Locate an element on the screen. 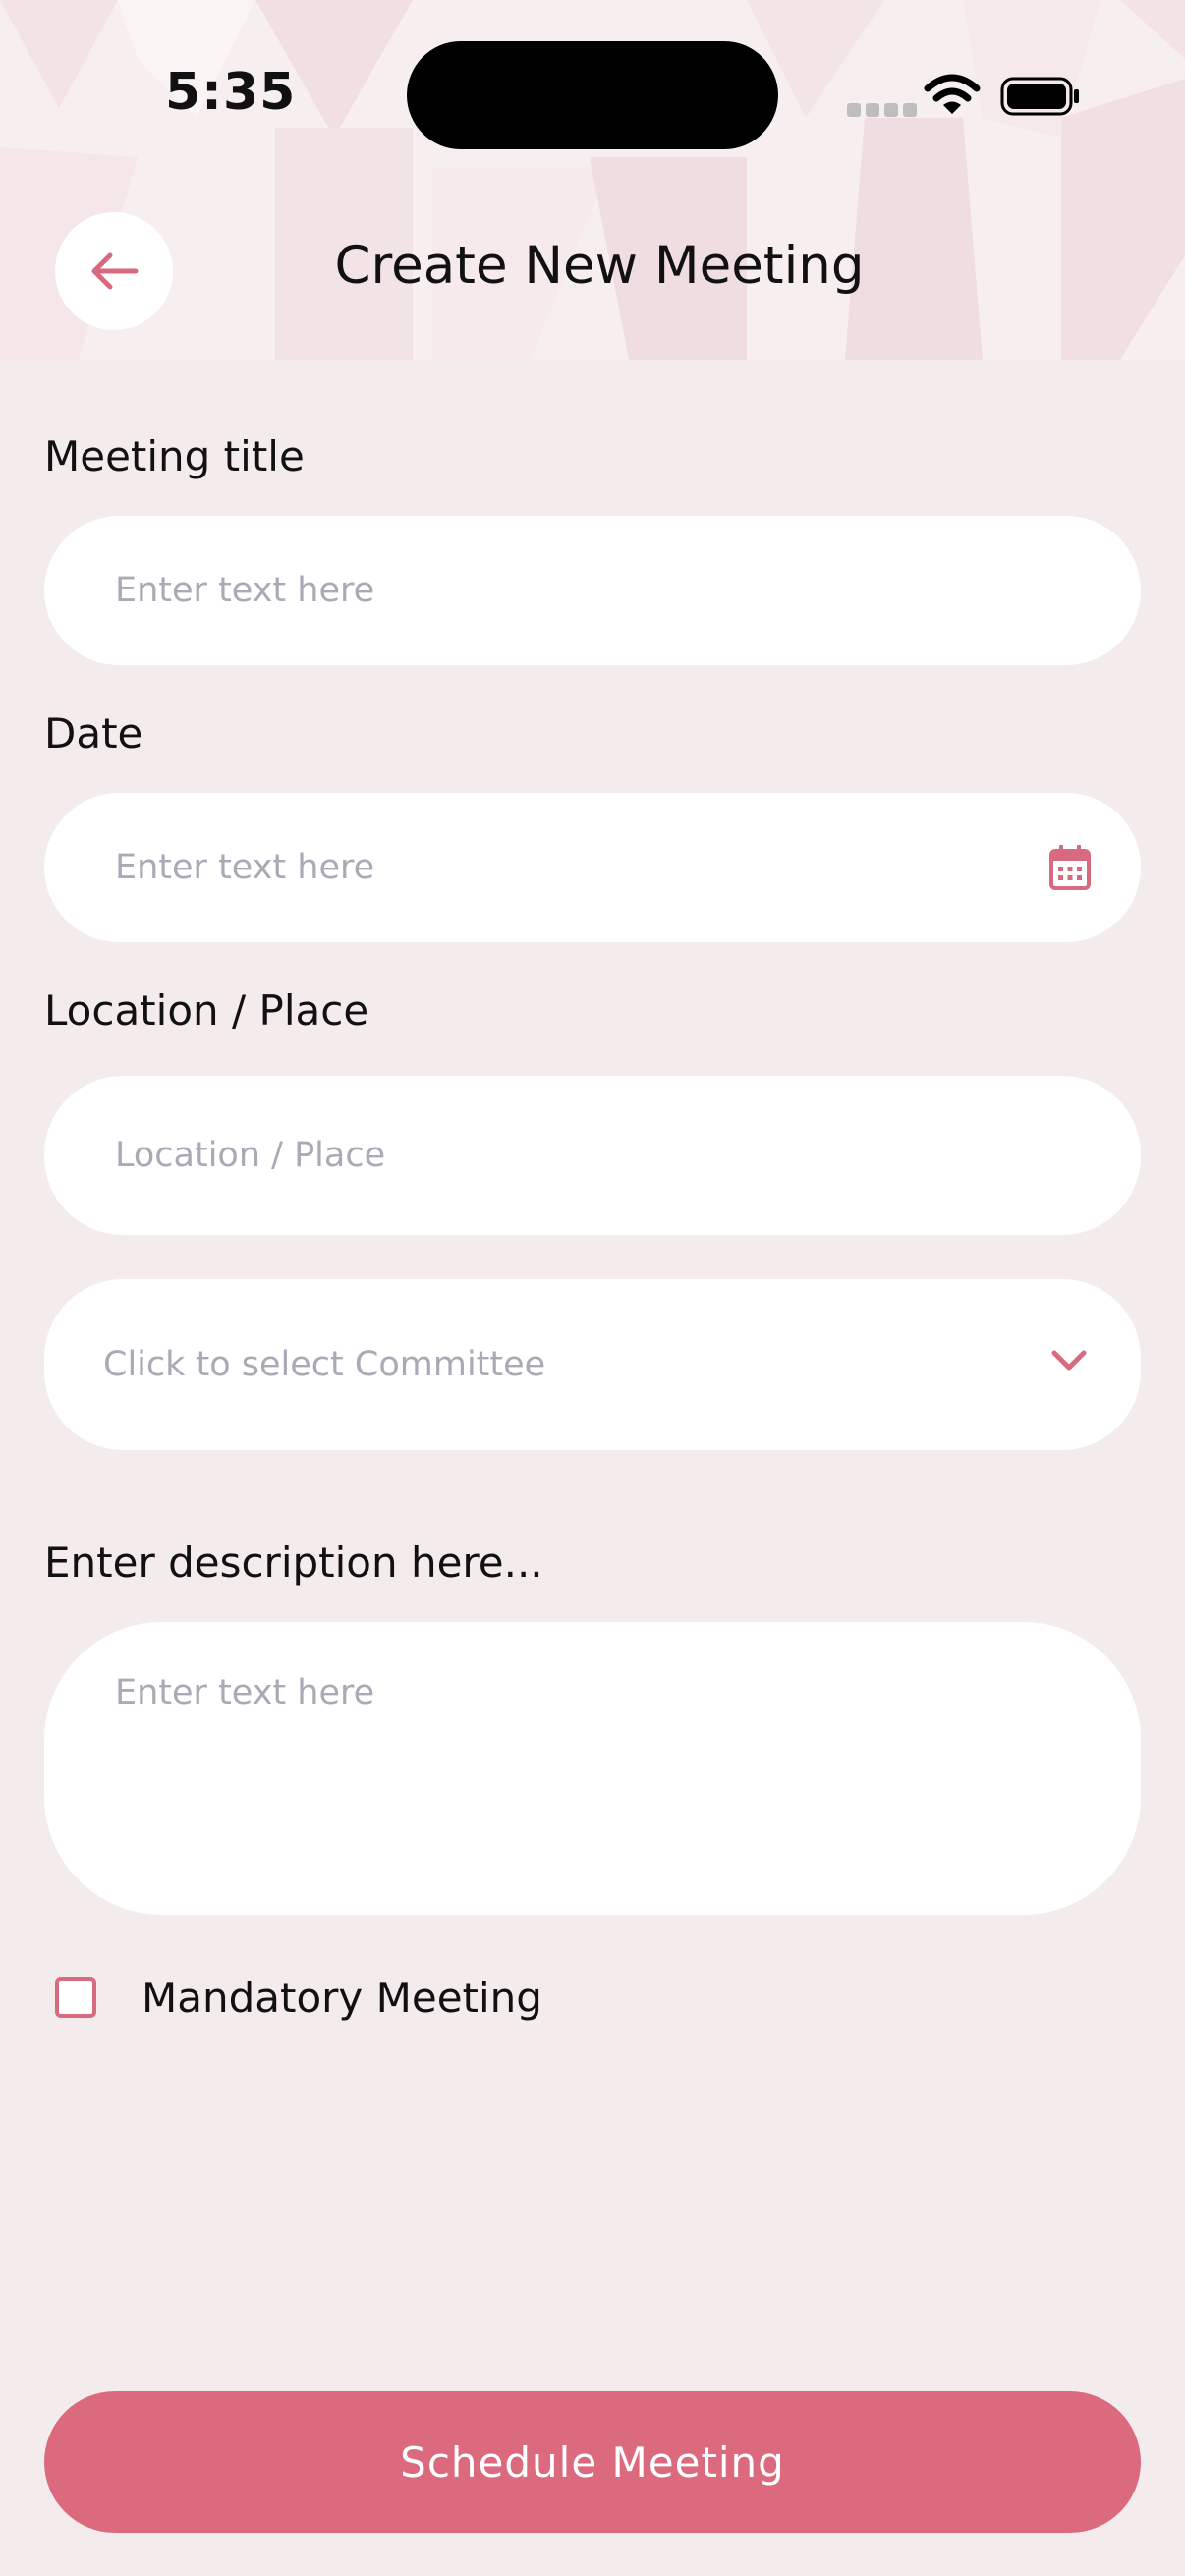 The height and width of the screenshot is (2576, 1185). committee-select: Click to select Committee is located at coordinates (592, 1364).